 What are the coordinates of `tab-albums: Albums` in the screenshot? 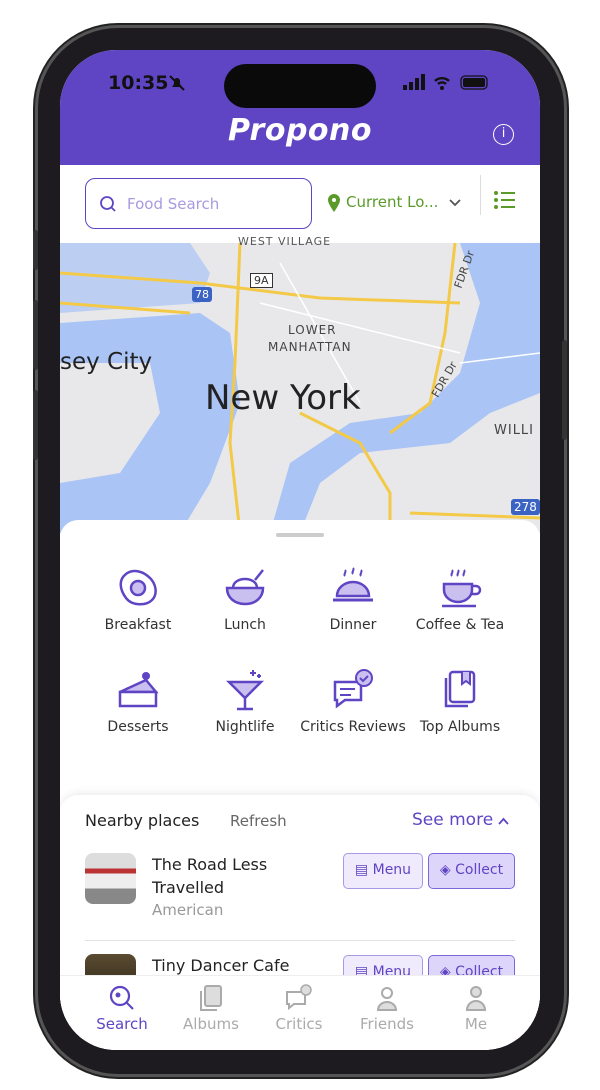 It's located at (211, 1008).